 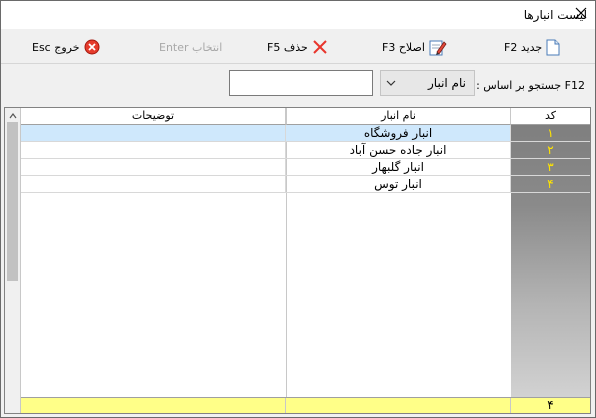 What do you see at coordinates (438, 47) in the screenshot?
I see `edit-pencil-icon` at bounding box center [438, 47].